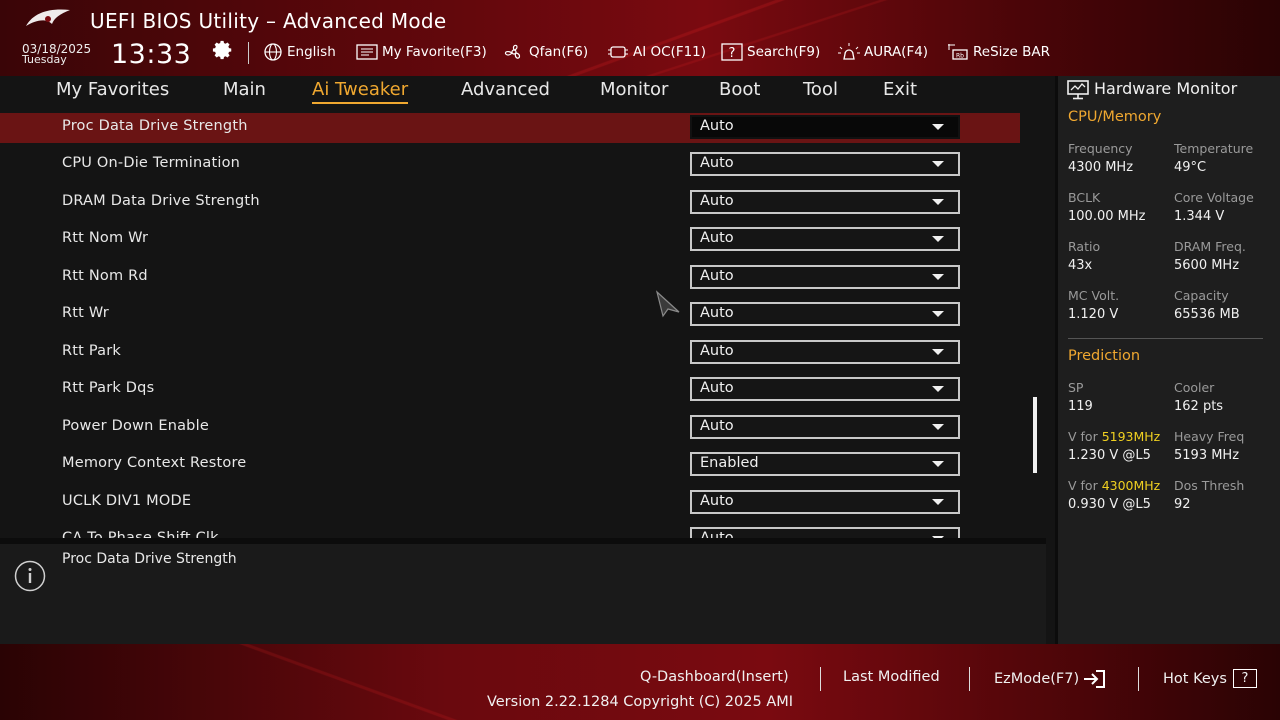 This screenshot has height=720, width=1280. I want to click on hw-value: 65536 MB, so click(1207, 314).